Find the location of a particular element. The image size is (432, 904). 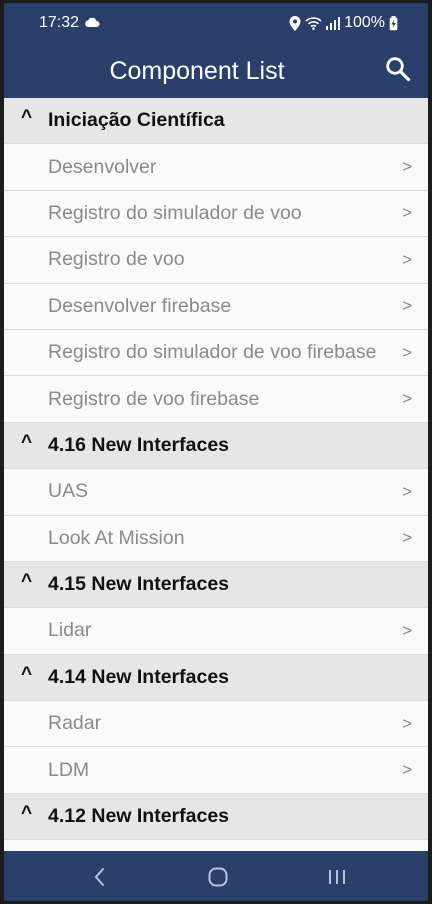

back-icon is located at coordinates (100, 877).